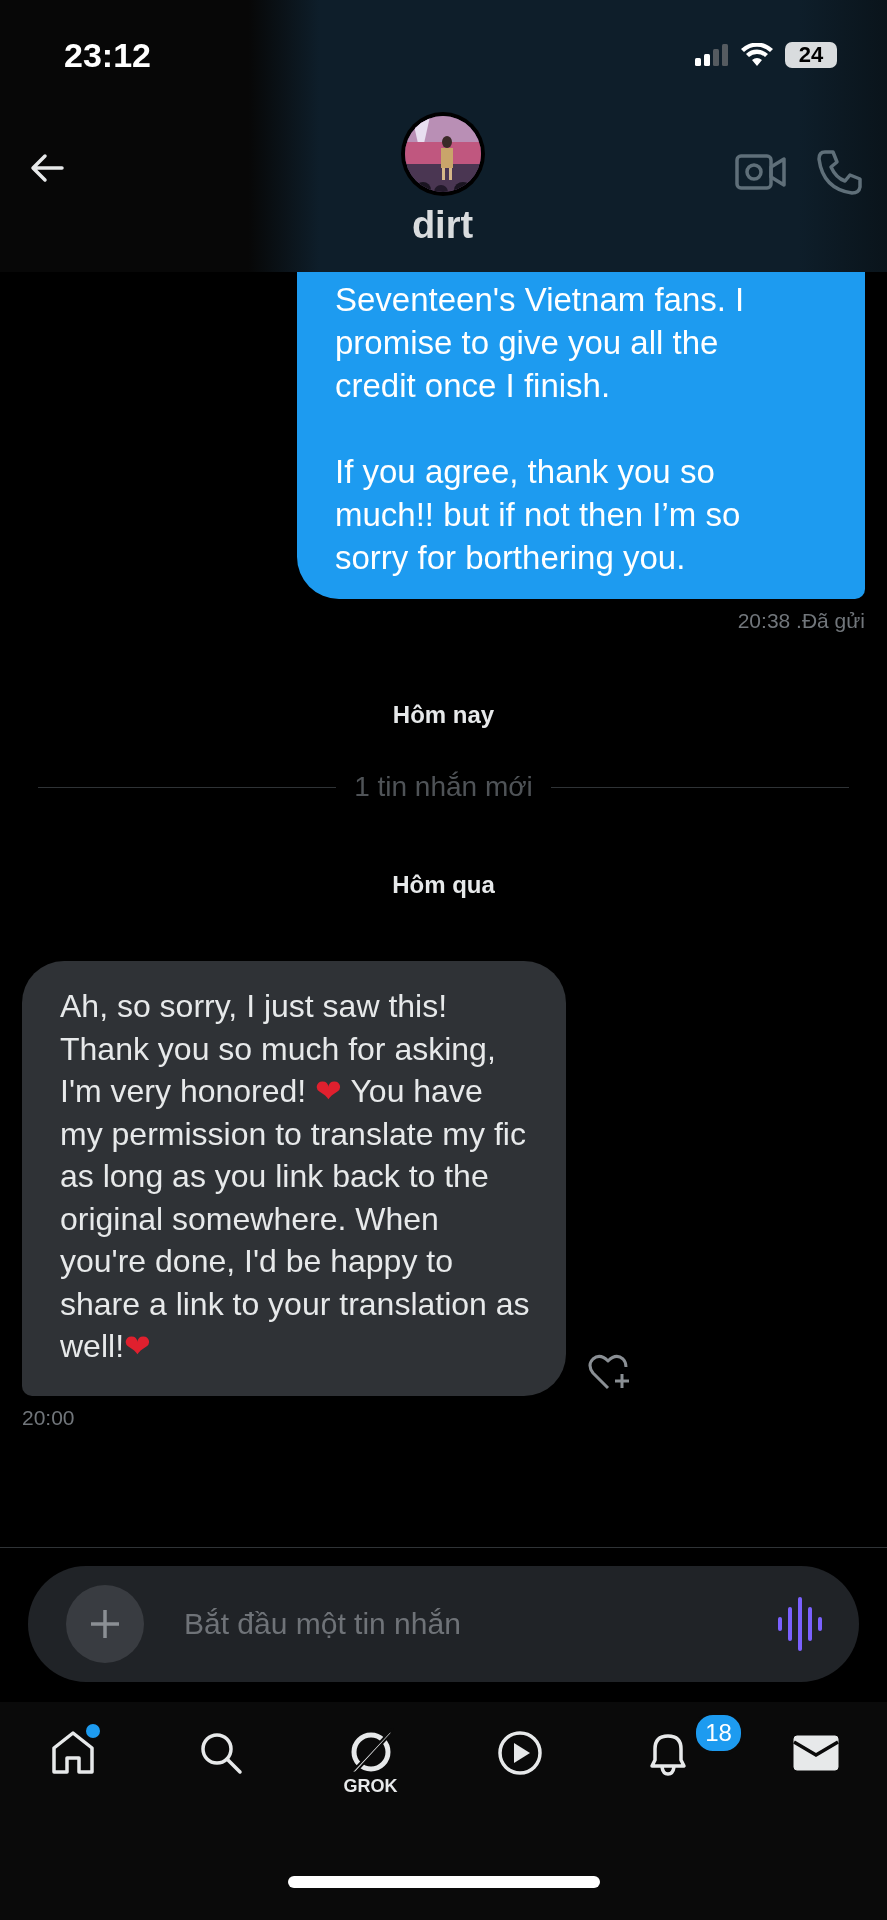  What do you see at coordinates (479, 1624) in the screenshot?
I see `message-input: Bắt đầu một tin nhắn` at bounding box center [479, 1624].